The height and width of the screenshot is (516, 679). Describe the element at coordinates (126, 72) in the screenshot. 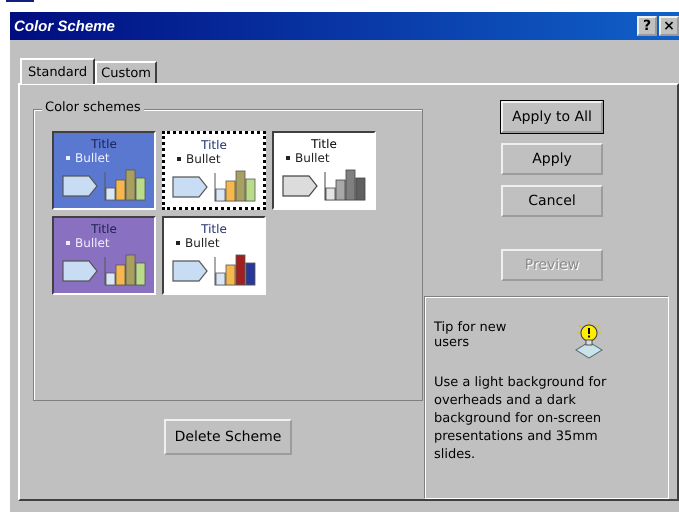

I see `tab: Custom` at that location.